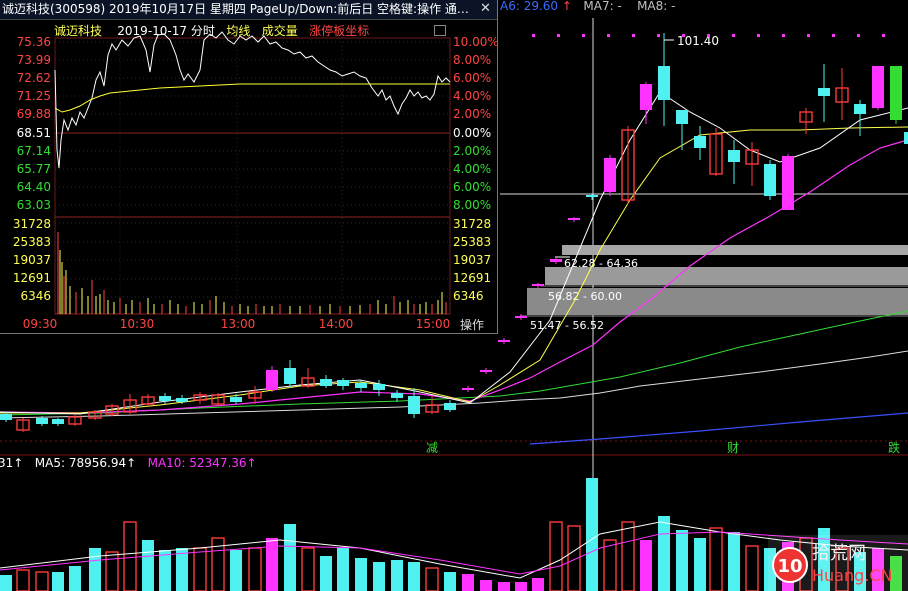  I want to click on layout-icon, so click(440, 30).